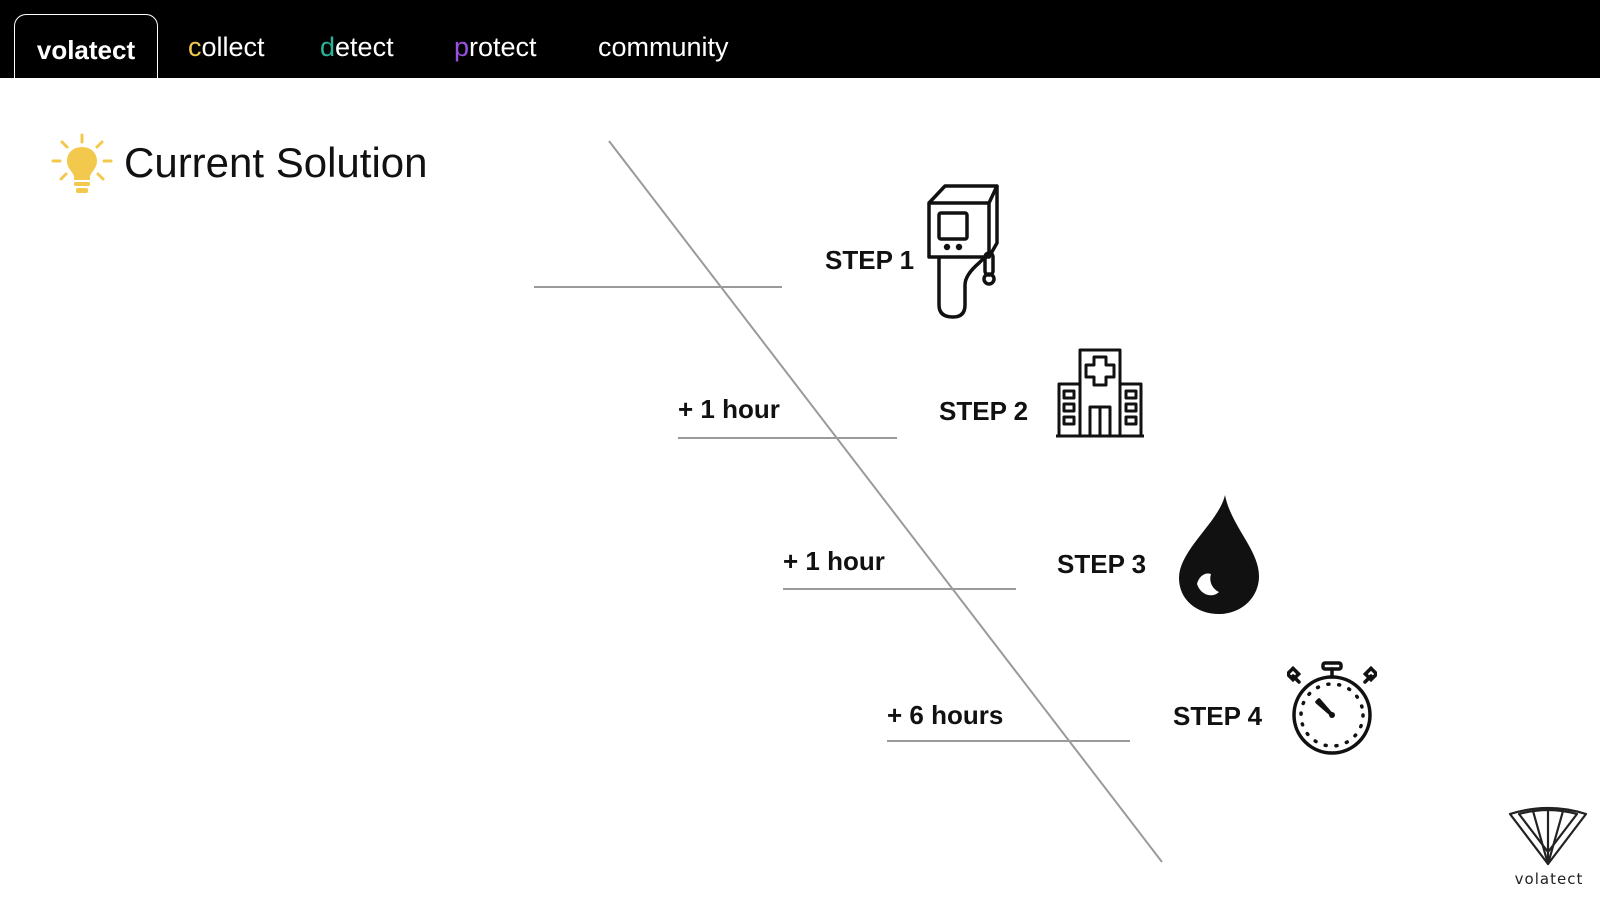 This screenshot has height=900, width=1600. I want to click on tab-detect-label: etect, so click(364, 47).